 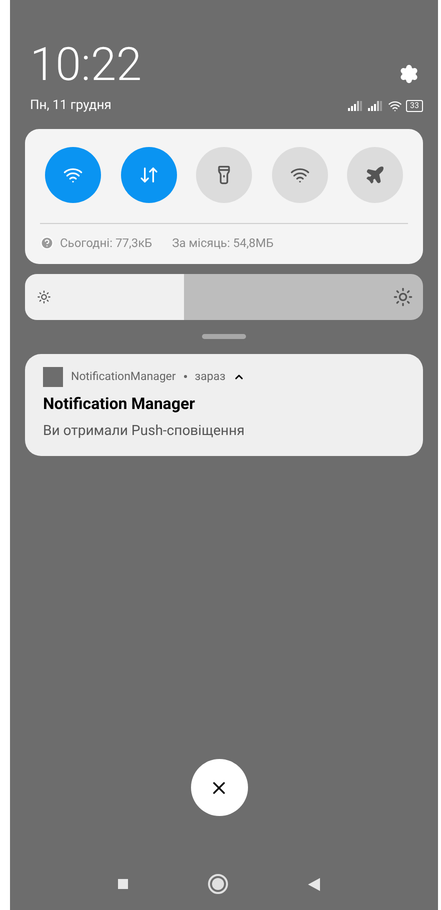 What do you see at coordinates (185, 376) in the screenshot?
I see `dot-separator` at bounding box center [185, 376].